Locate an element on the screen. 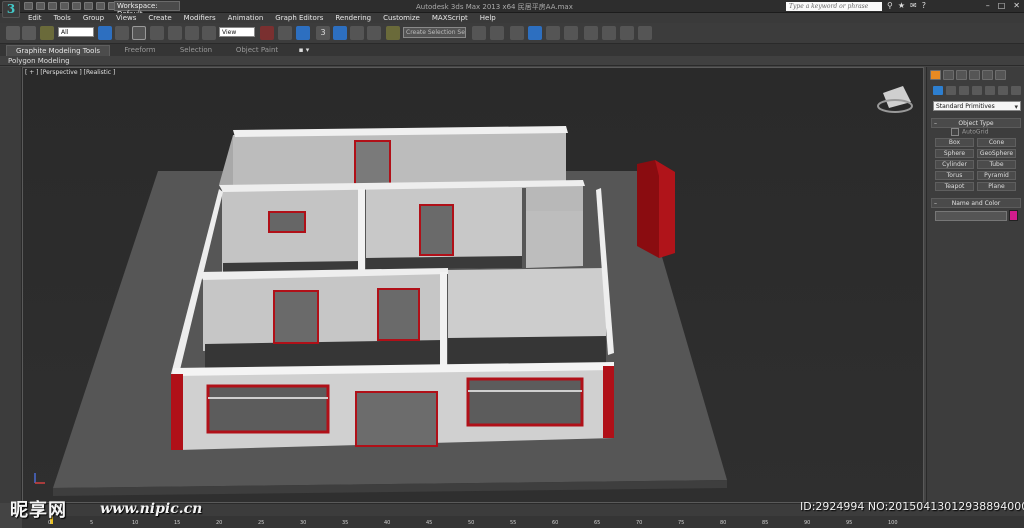 Image resolution: width=1024 pixels, height=528 pixels. box-button: Box is located at coordinates (954, 142).